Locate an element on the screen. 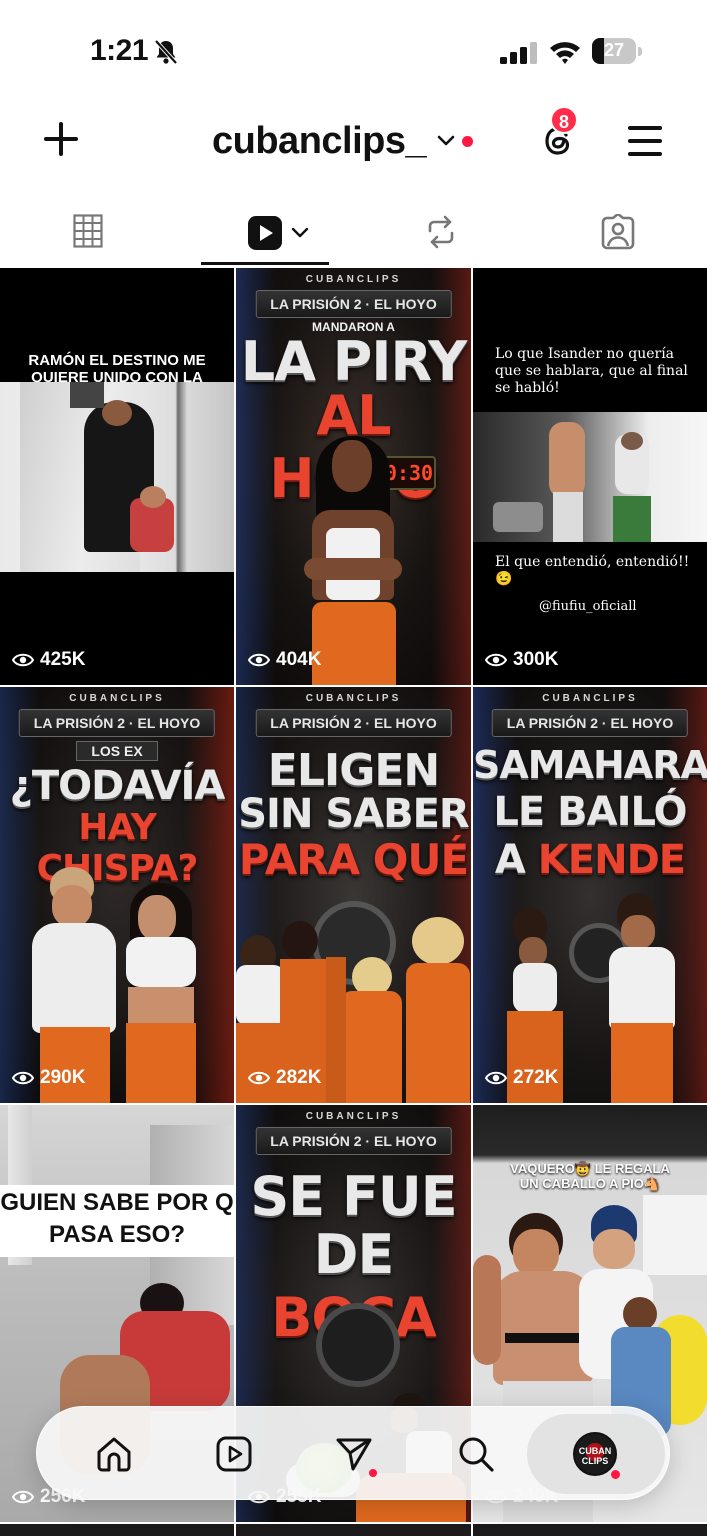 The height and width of the screenshot is (1536, 707). view-count: 300K is located at coordinates (521, 660).